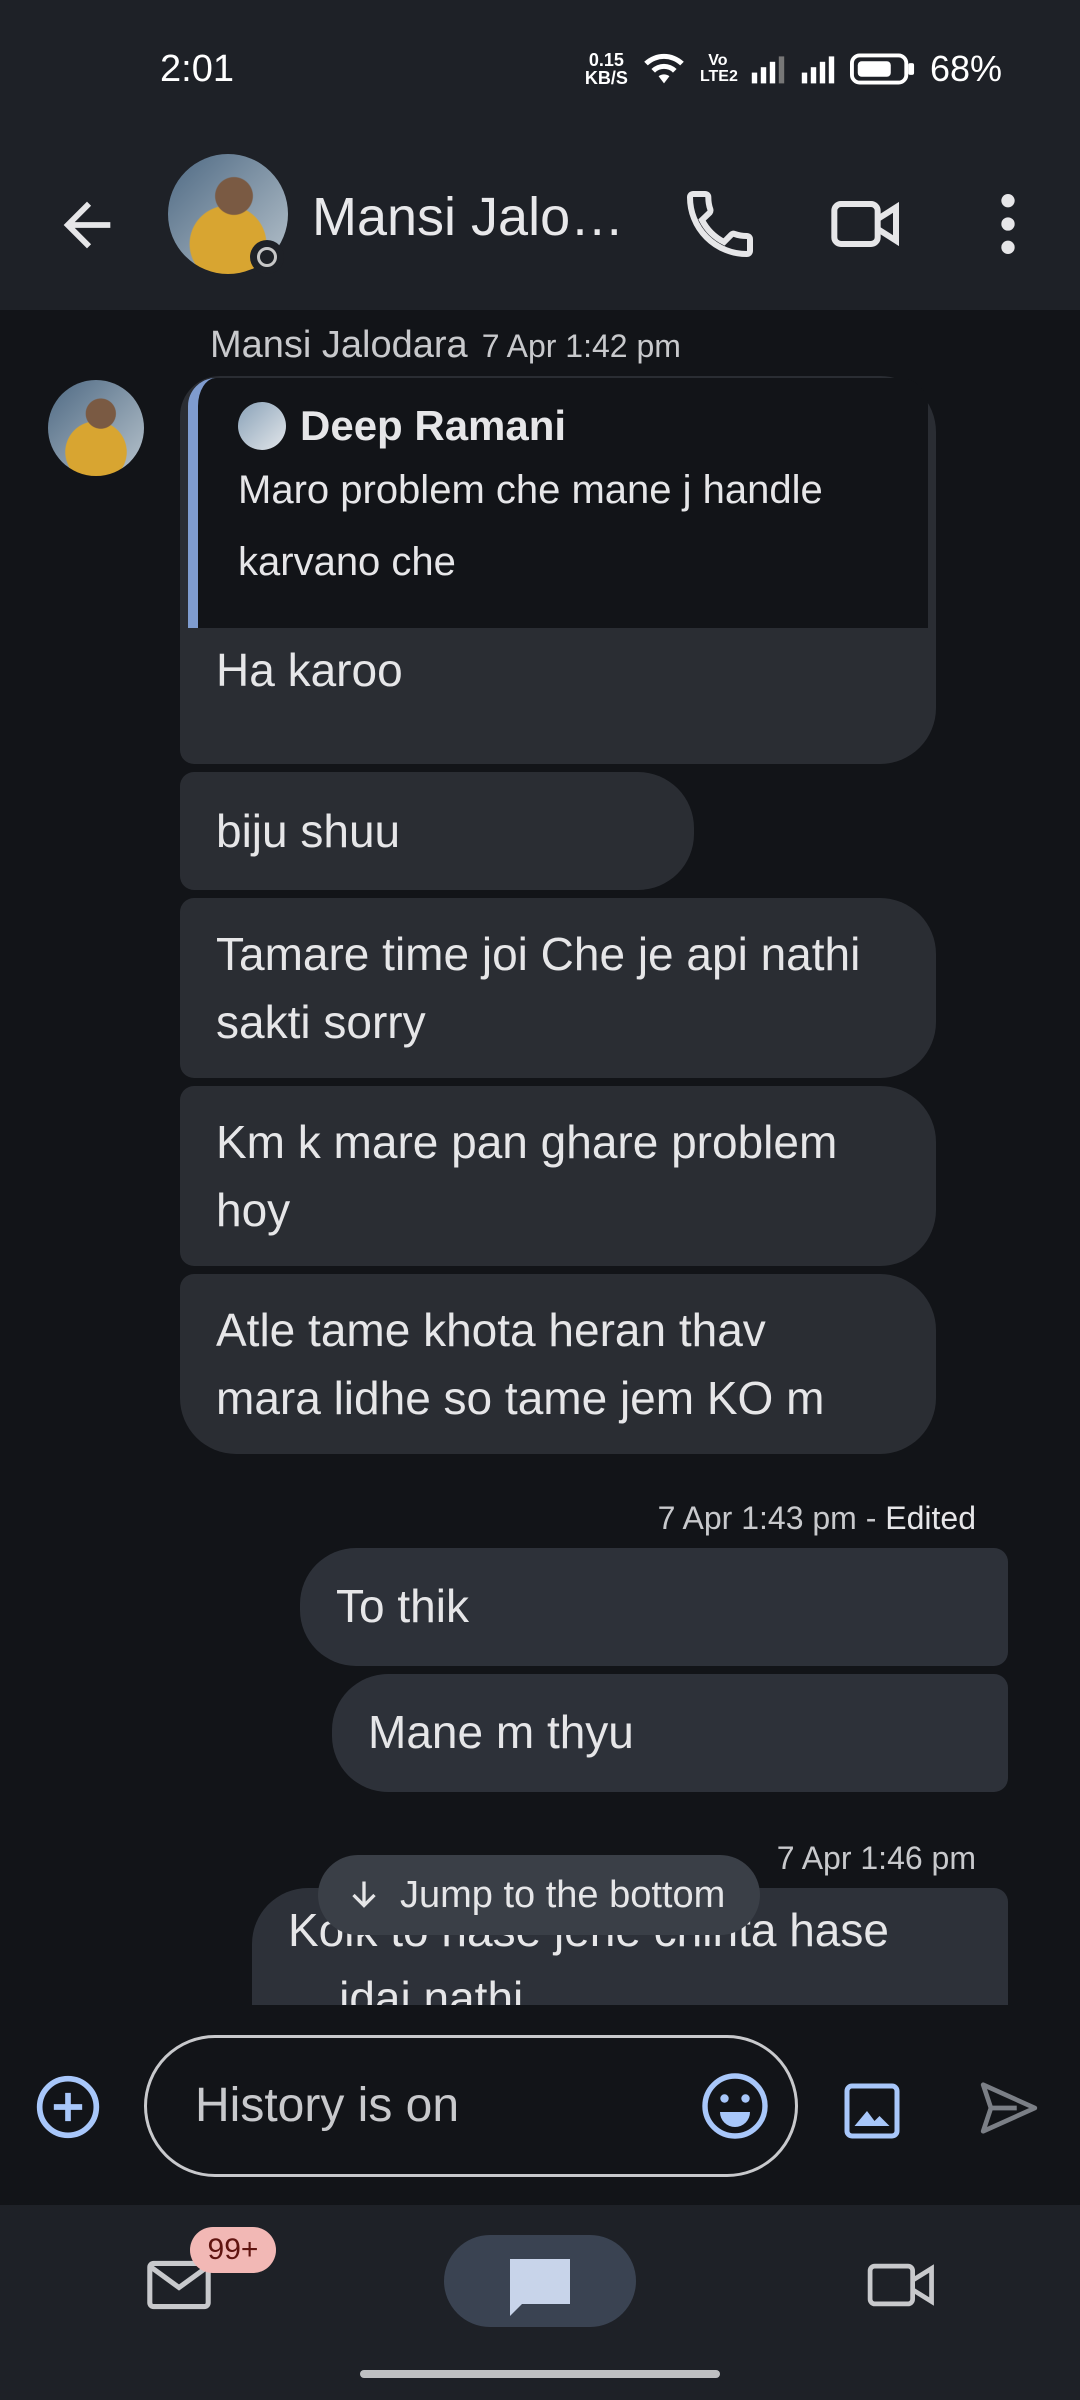 This screenshot has height=2400, width=1080. Describe the element at coordinates (364, 1894) in the screenshot. I see `arrow-down-icon` at that location.